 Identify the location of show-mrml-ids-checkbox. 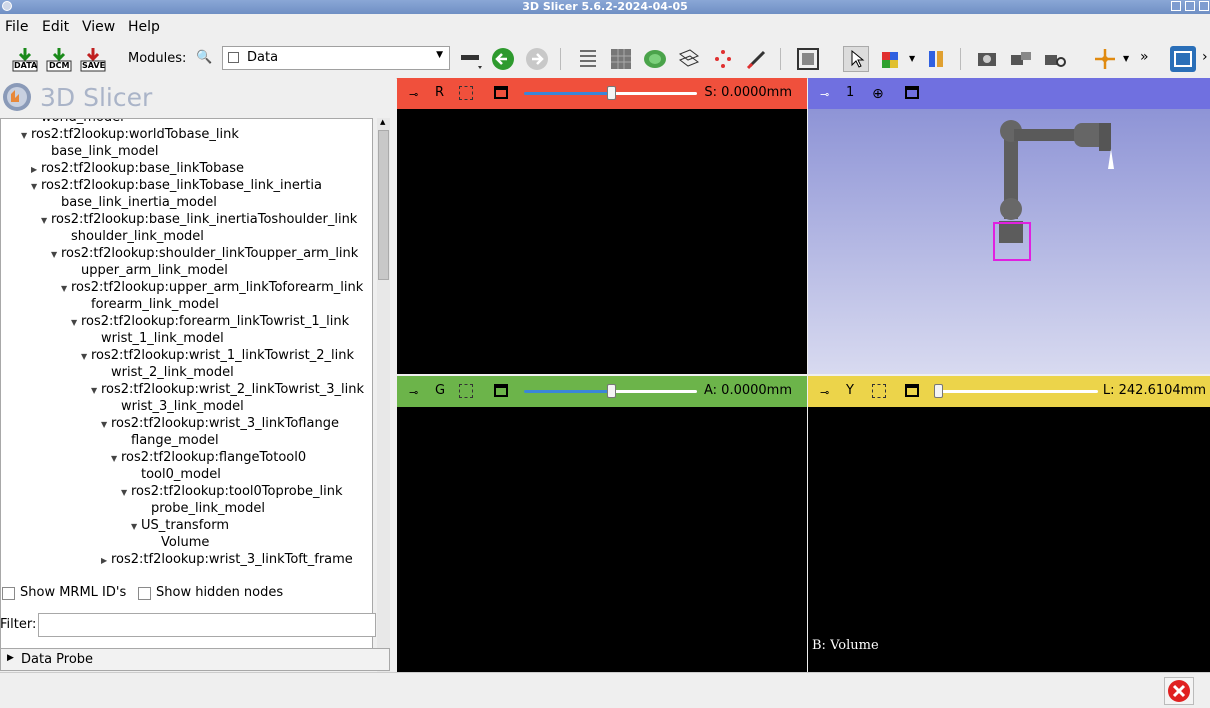
(8, 593).